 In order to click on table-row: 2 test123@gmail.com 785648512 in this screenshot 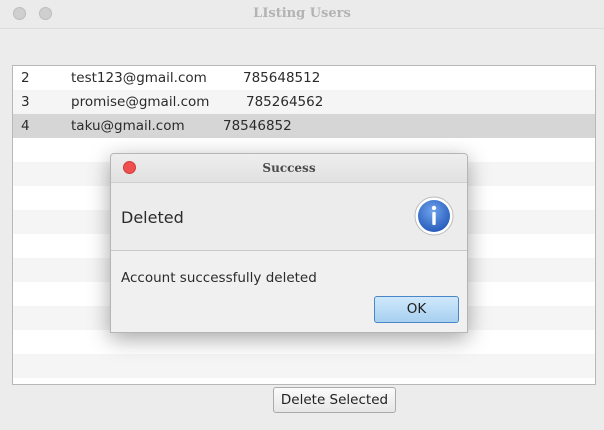, I will do `click(304, 78)`.